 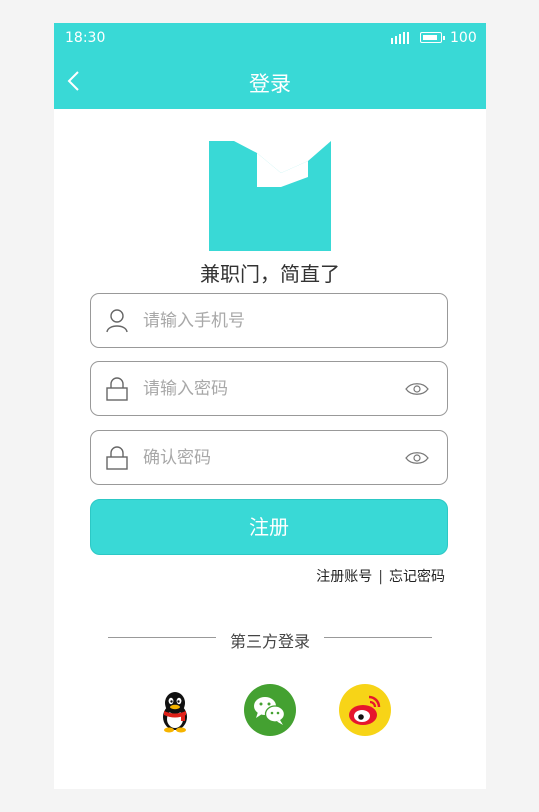 I want to click on register-account-link: 注册账号, so click(x=344, y=577).